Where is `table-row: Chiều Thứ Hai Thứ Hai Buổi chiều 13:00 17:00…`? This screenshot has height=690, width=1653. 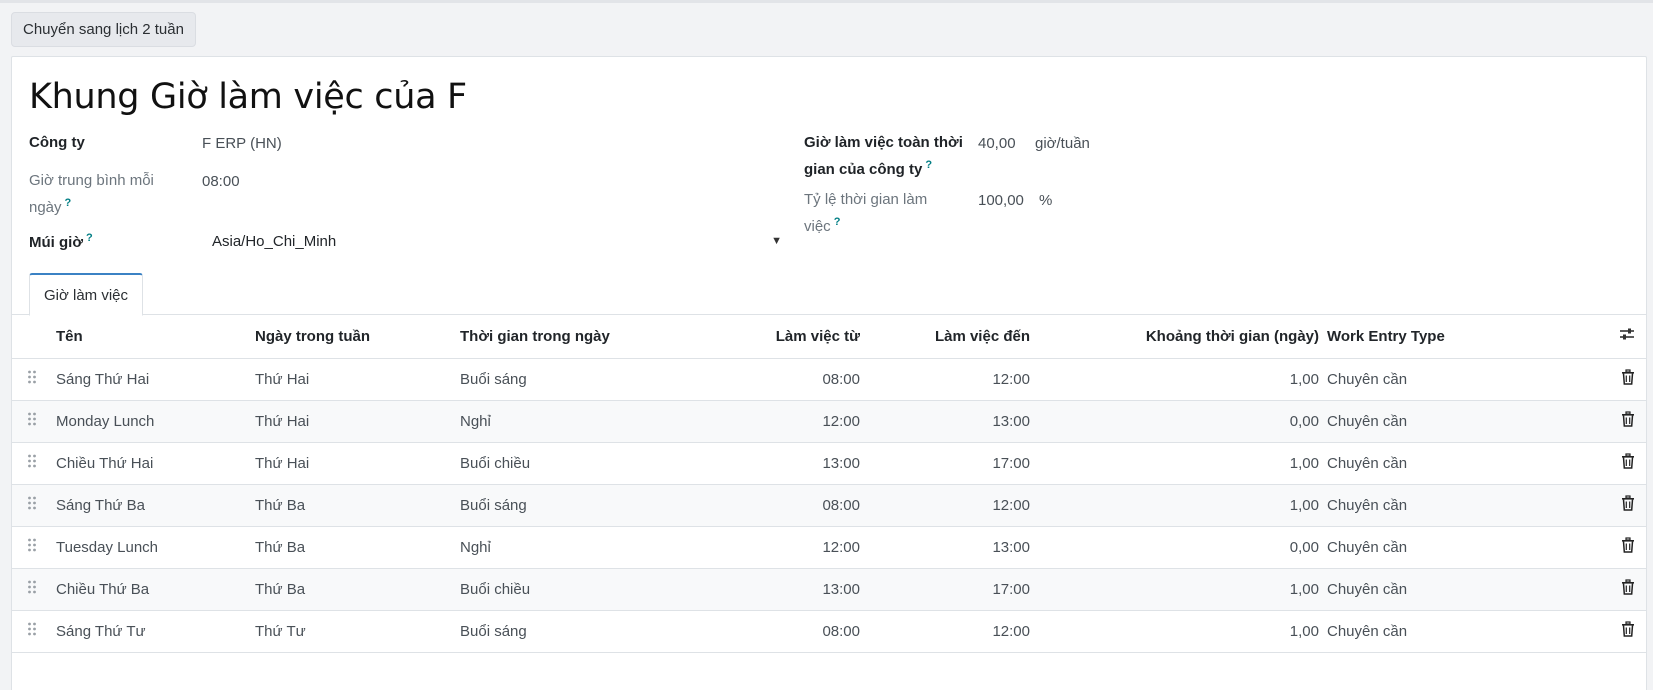
table-row: Chiều Thứ Hai Thứ Hai Buổi chiều 13:00 17:00… is located at coordinates (829, 463).